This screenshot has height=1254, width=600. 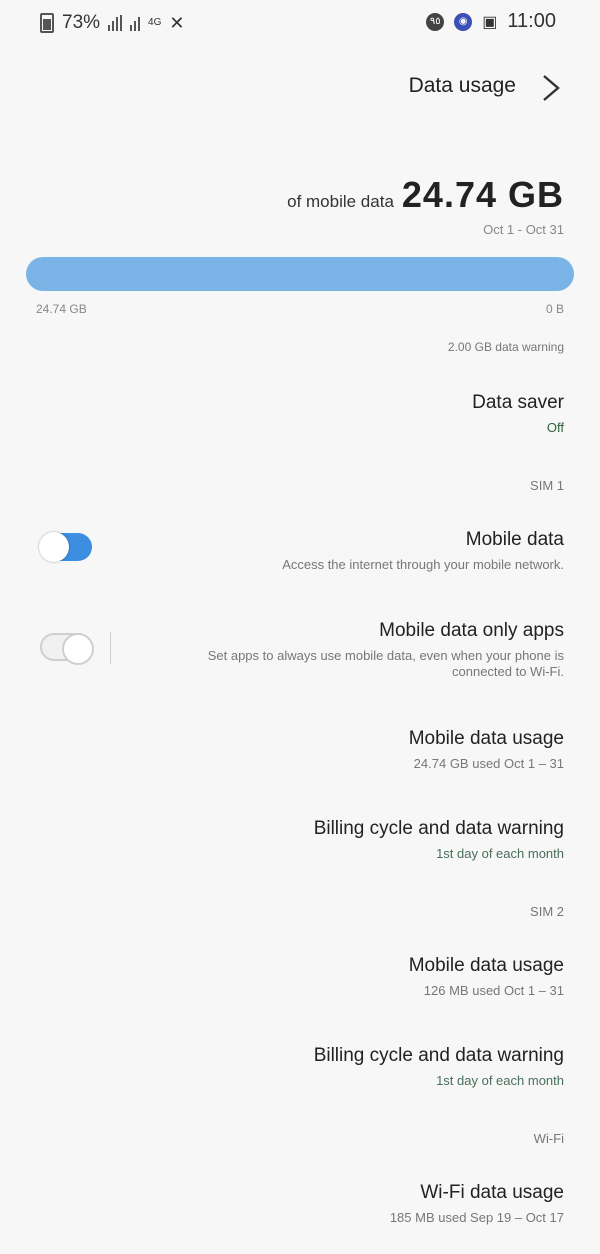 I want to click on mobile-data-toggle, so click(x=65, y=547).